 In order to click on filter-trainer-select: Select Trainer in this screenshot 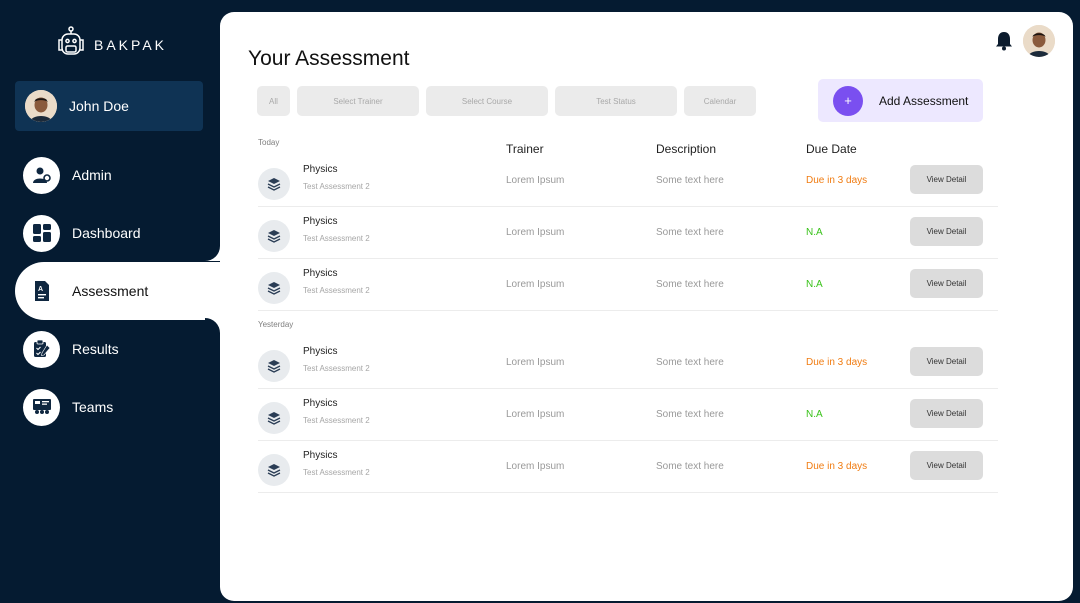, I will do `click(358, 101)`.